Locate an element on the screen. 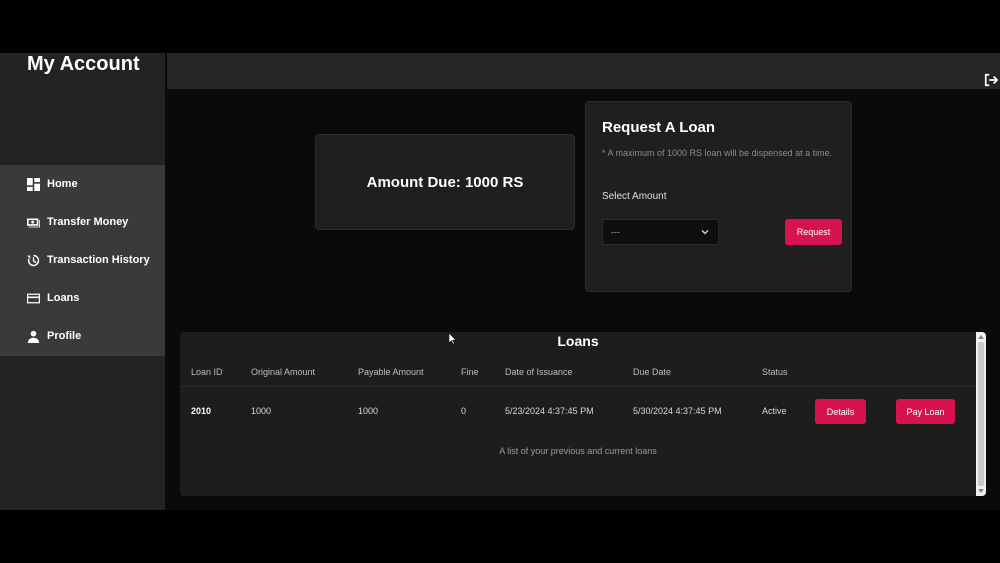 This screenshot has width=1000, height=563. sidebar-item-label: Transfer Money is located at coordinates (88, 222).